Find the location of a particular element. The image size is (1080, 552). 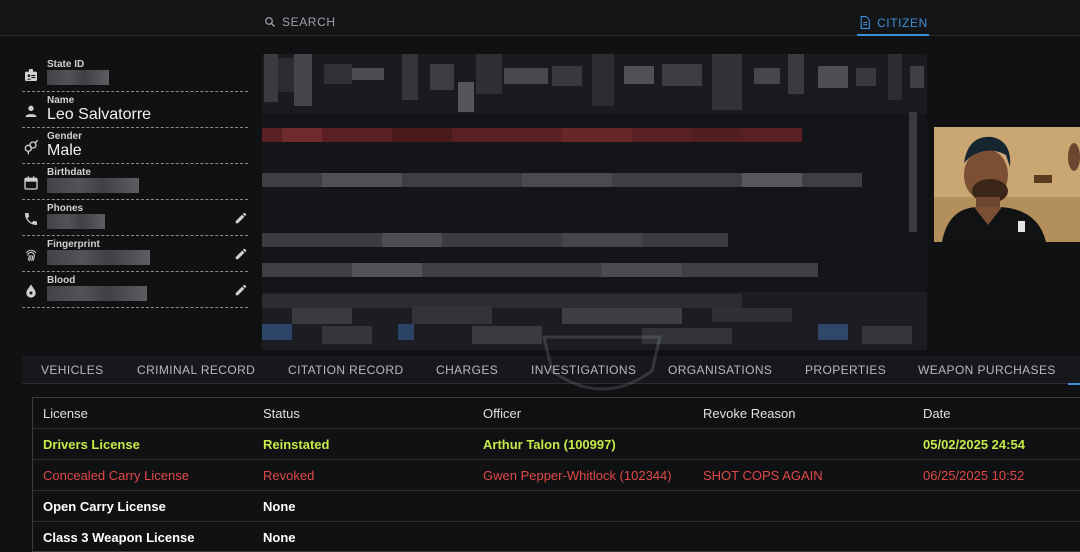

blood-redacted is located at coordinates (97, 293).